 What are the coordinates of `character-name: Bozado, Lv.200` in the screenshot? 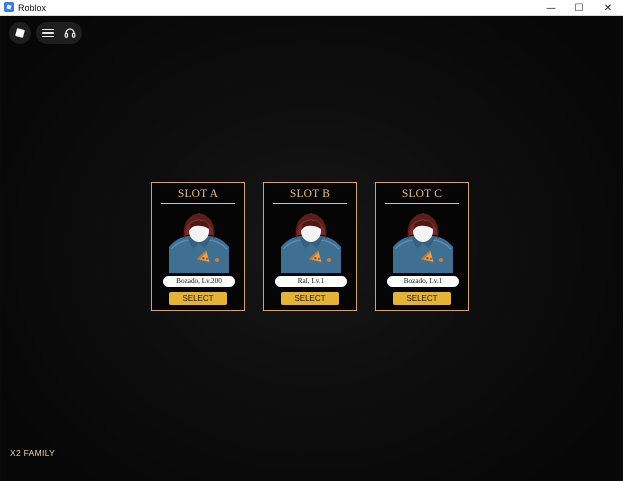 It's located at (199, 281).